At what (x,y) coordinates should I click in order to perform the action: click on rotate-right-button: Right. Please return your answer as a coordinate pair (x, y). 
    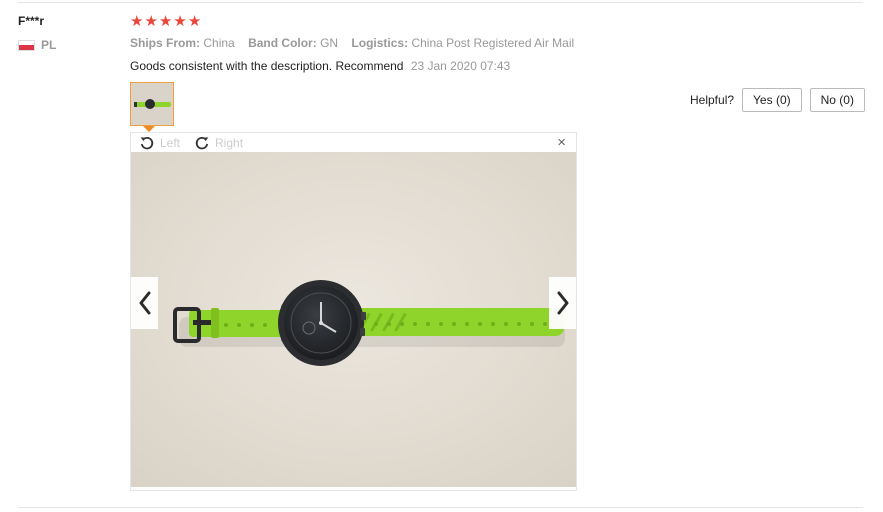
    Looking at the image, I should click on (218, 143).